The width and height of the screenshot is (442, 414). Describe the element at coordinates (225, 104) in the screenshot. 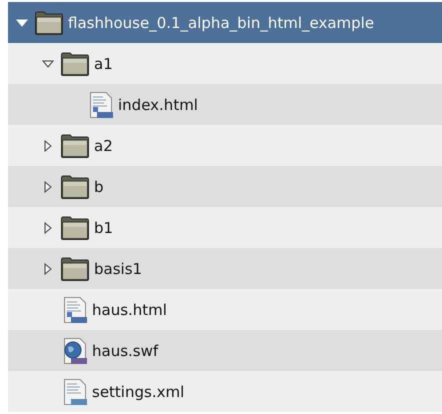

I see `tree-row: index.html` at that location.